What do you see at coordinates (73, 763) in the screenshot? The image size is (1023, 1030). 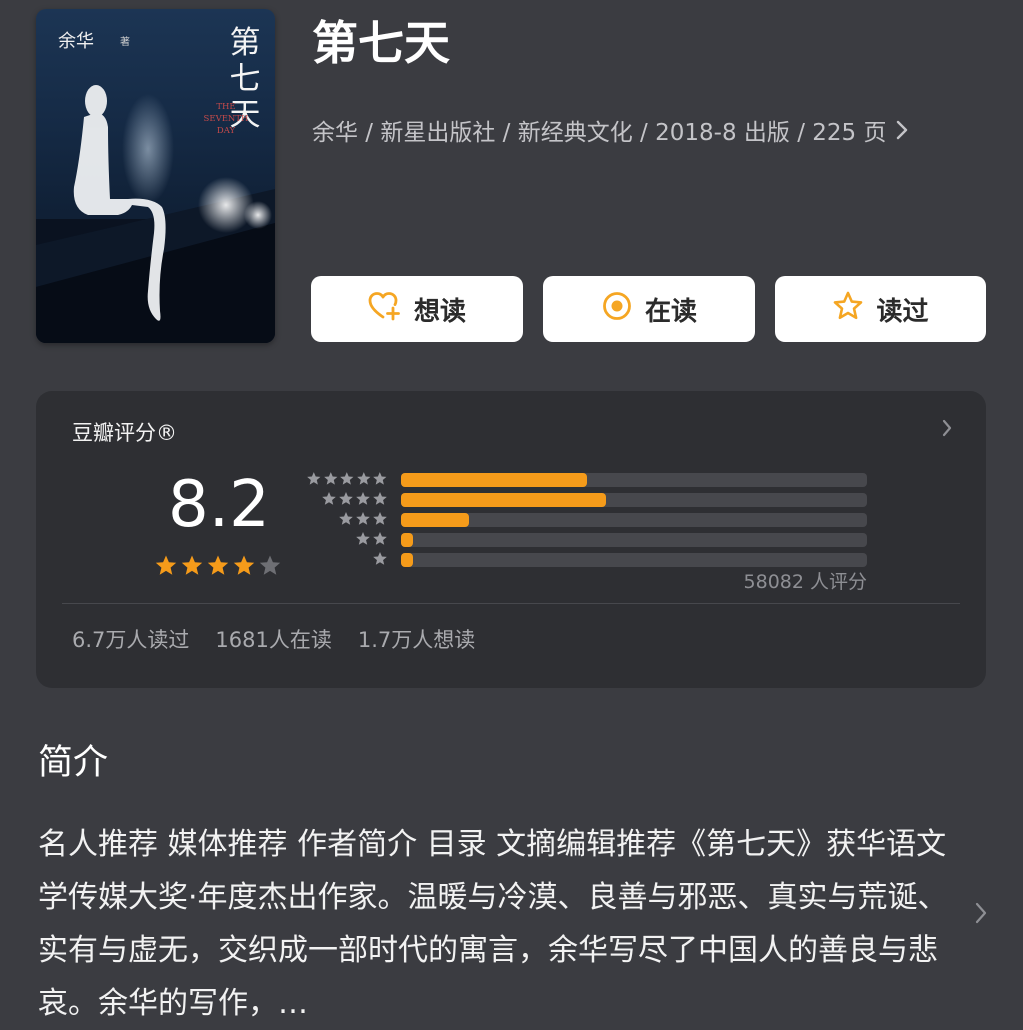 I see `intro-heading: 简介` at bounding box center [73, 763].